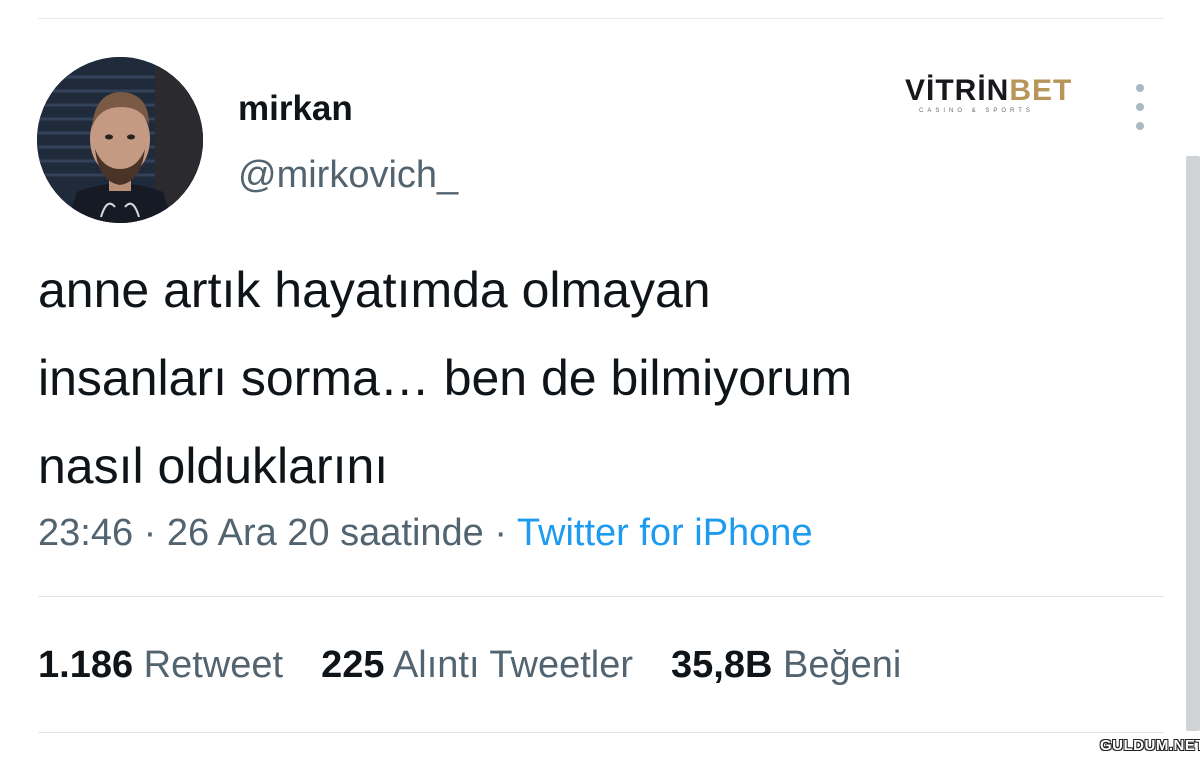 The width and height of the screenshot is (1200, 758). What do you see at coordinates (976, 111) in the screenshot?
I see `brand-logo-tagline: CASINO & SPORTS` at bounding box center [976, 111].